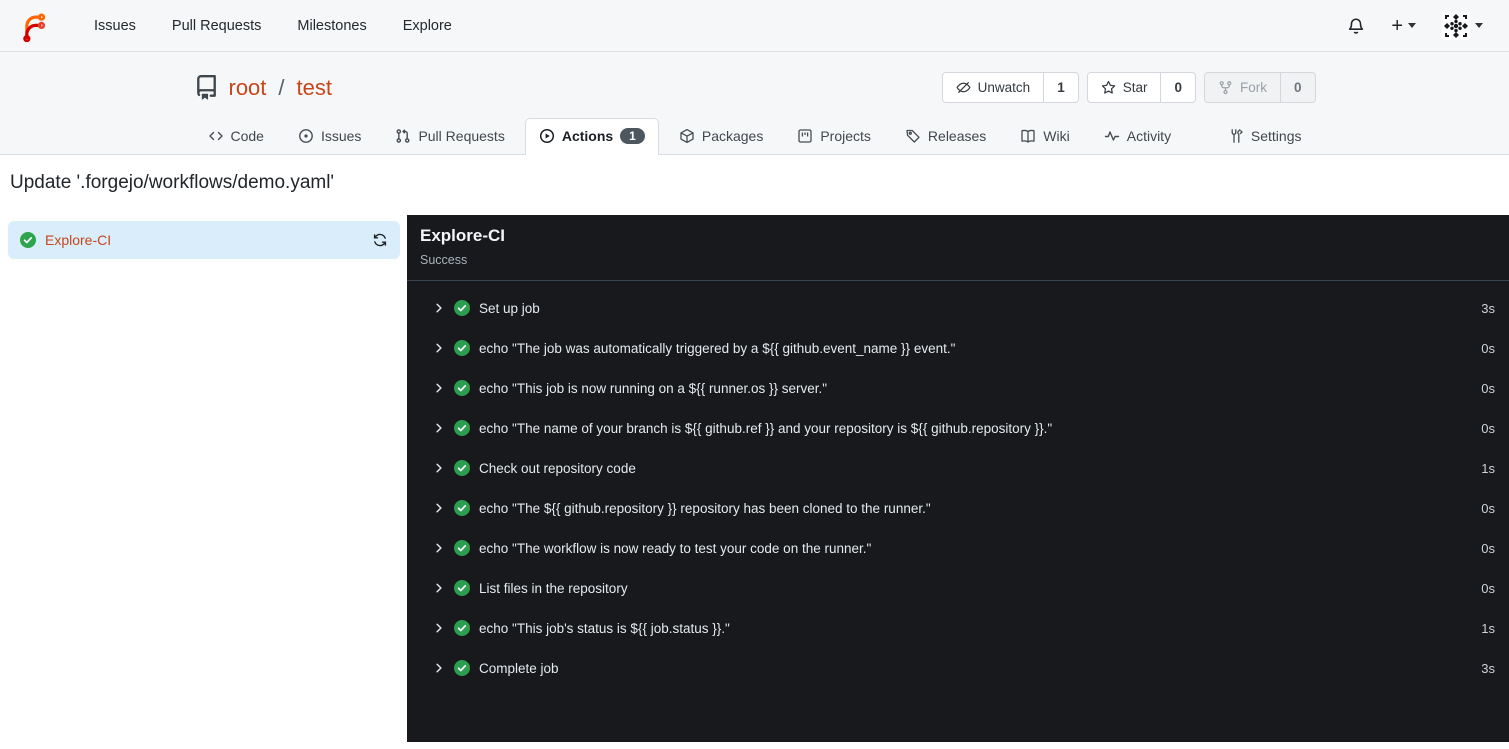 The height and width of the screenshot is (749, 1509). What do you see at coordinates (591, 136) in the screenshot?
I see `tab-actions: Actions 1` at bounding box center [591, 136].